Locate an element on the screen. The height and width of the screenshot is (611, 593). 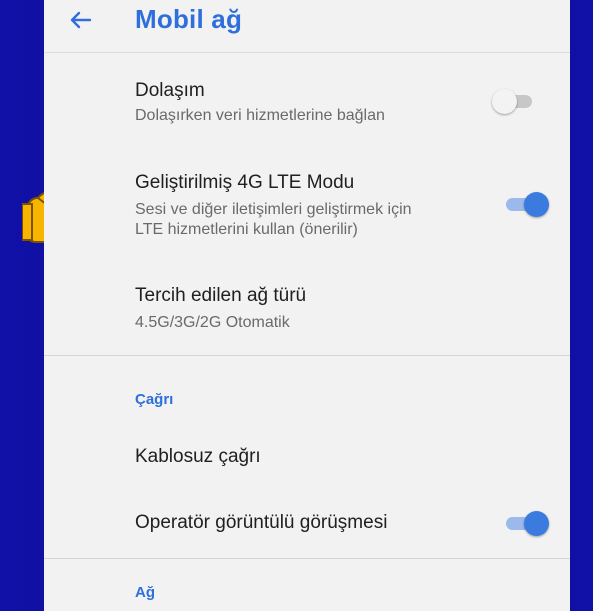
call-section-header: Çağrı is located at coordinates (154, 399).